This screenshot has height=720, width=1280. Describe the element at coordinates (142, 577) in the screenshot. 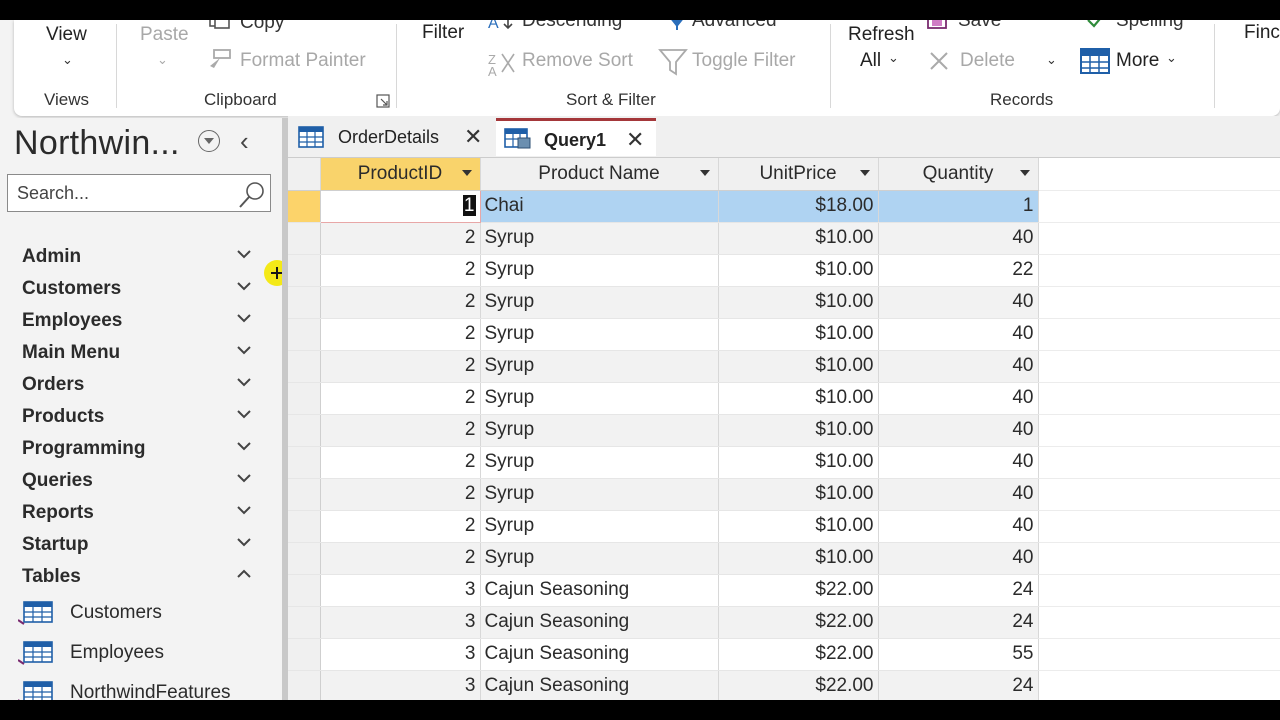

I see `nav-group-tables: Tables` at that location.